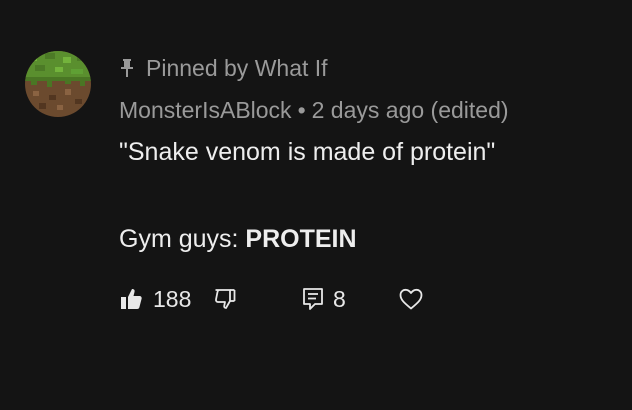 Image resolution: width=632 pixels, height=410 pixels. I want to click on heart-icon, so click(411, 299).